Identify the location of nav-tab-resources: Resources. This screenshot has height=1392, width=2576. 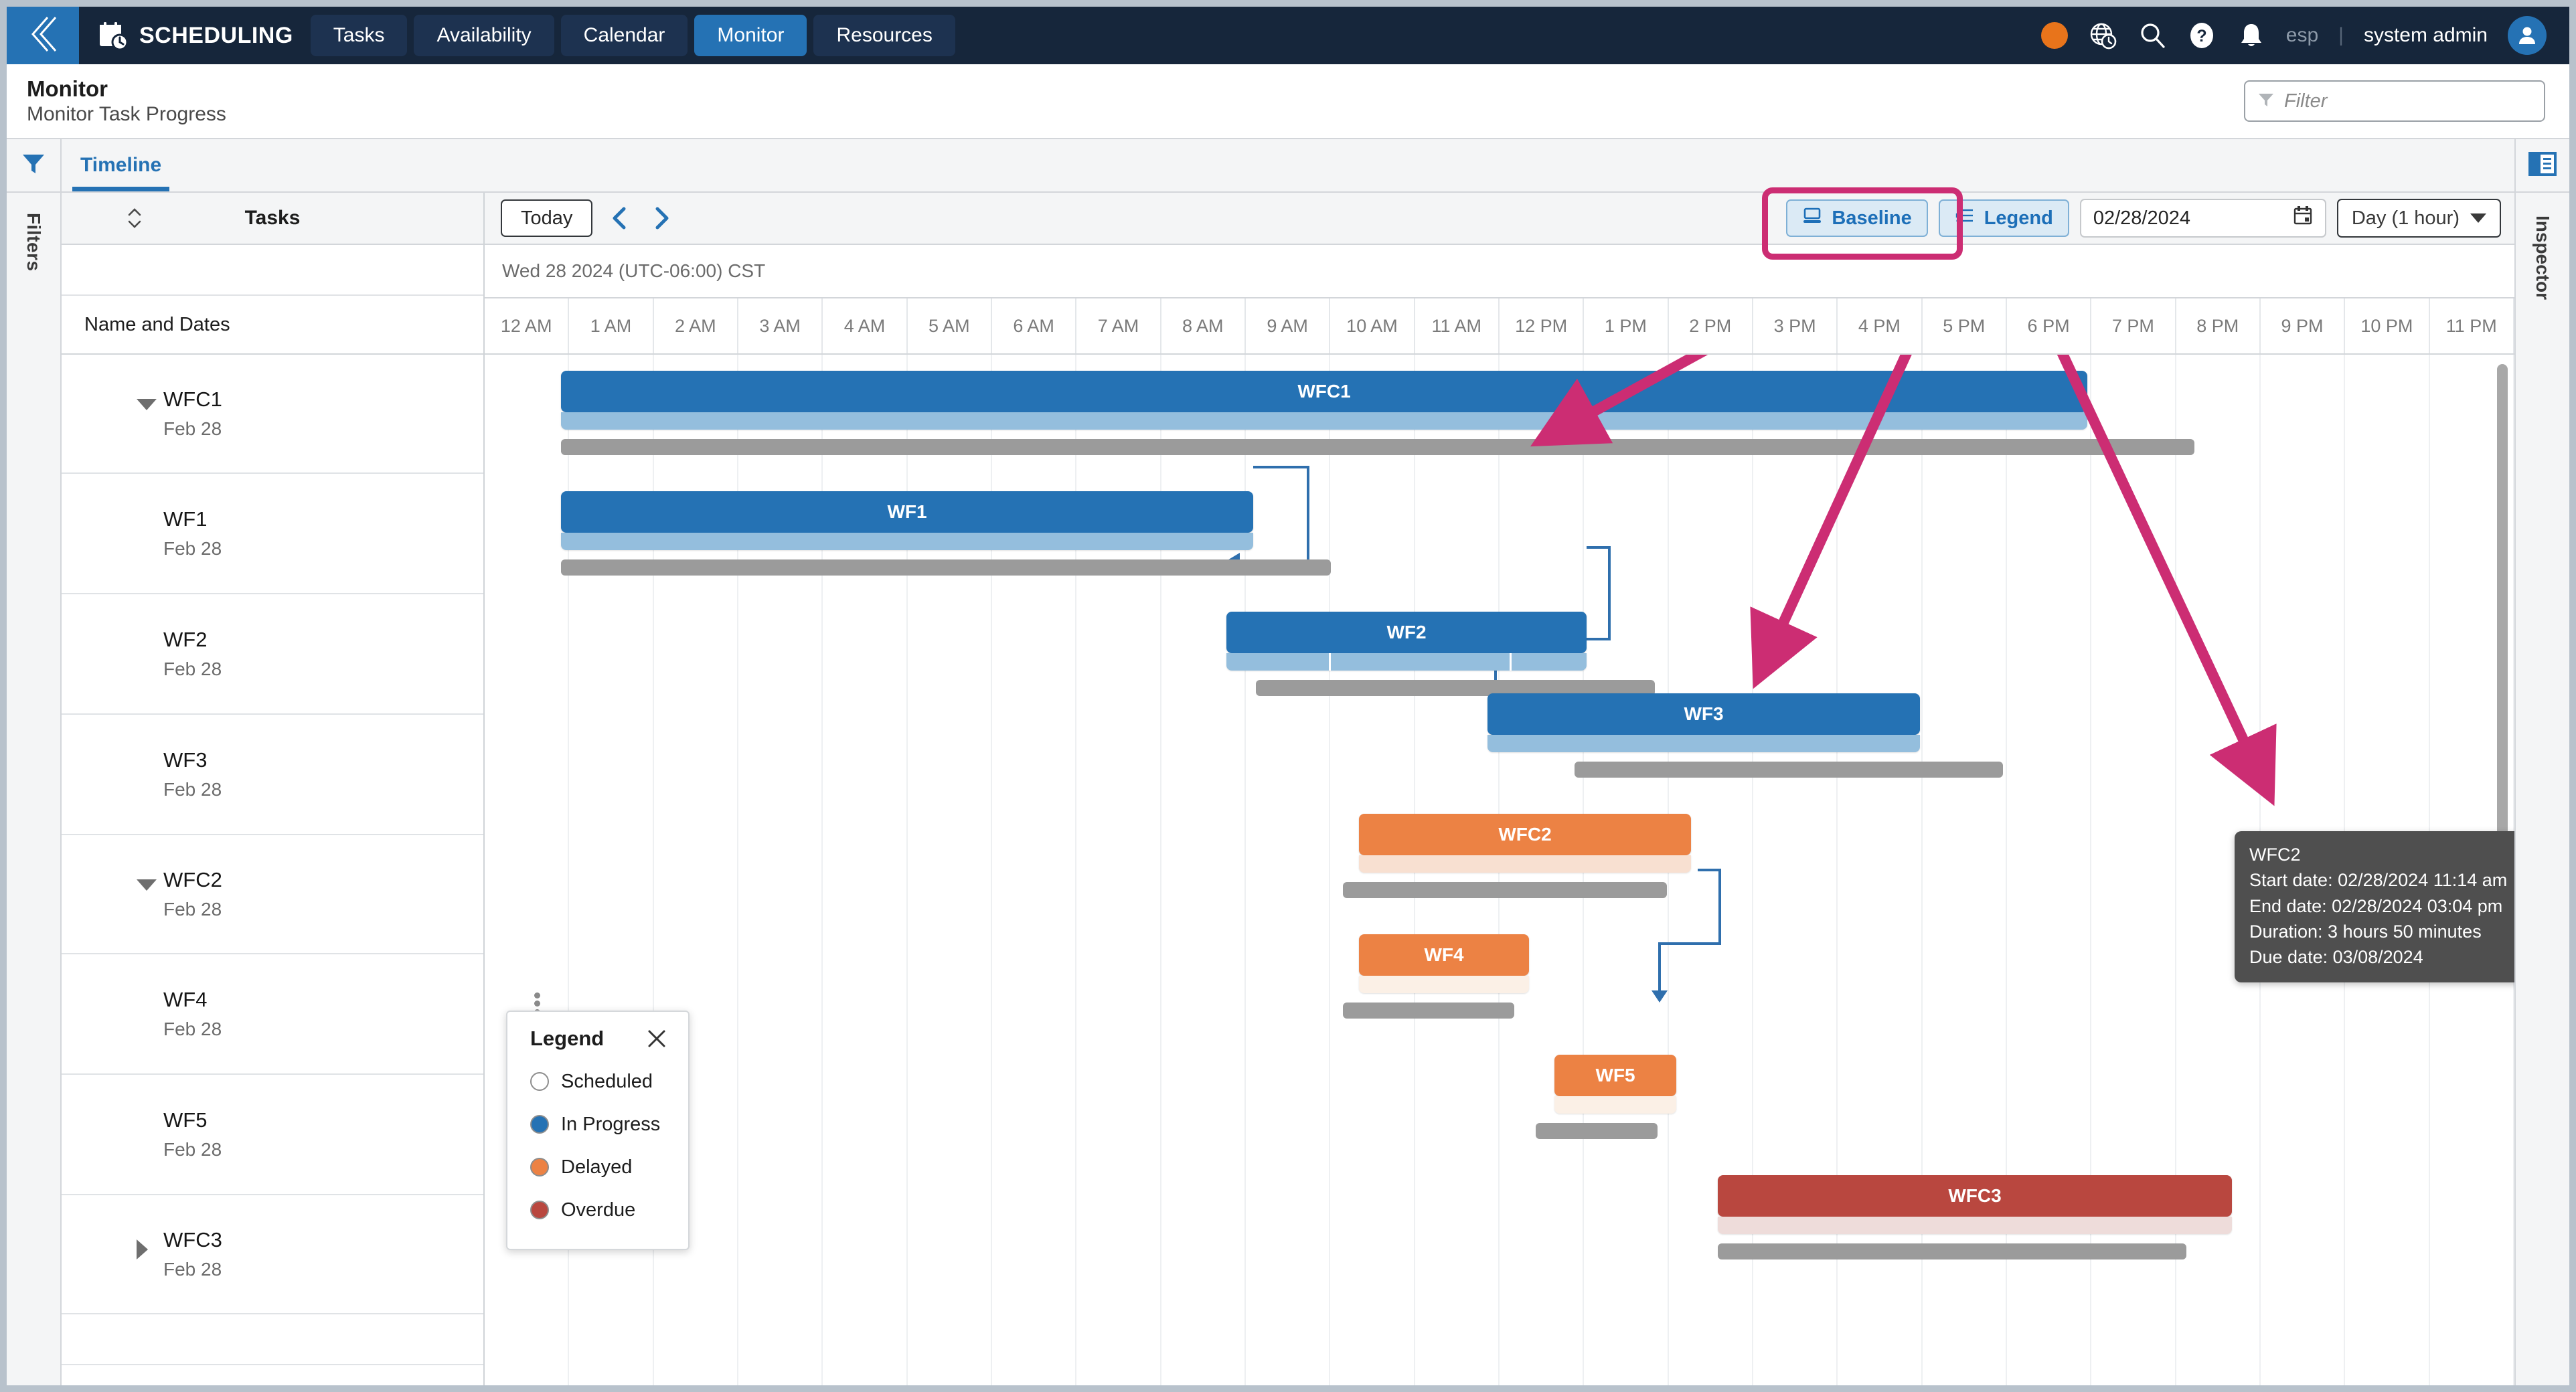
(884, 35).